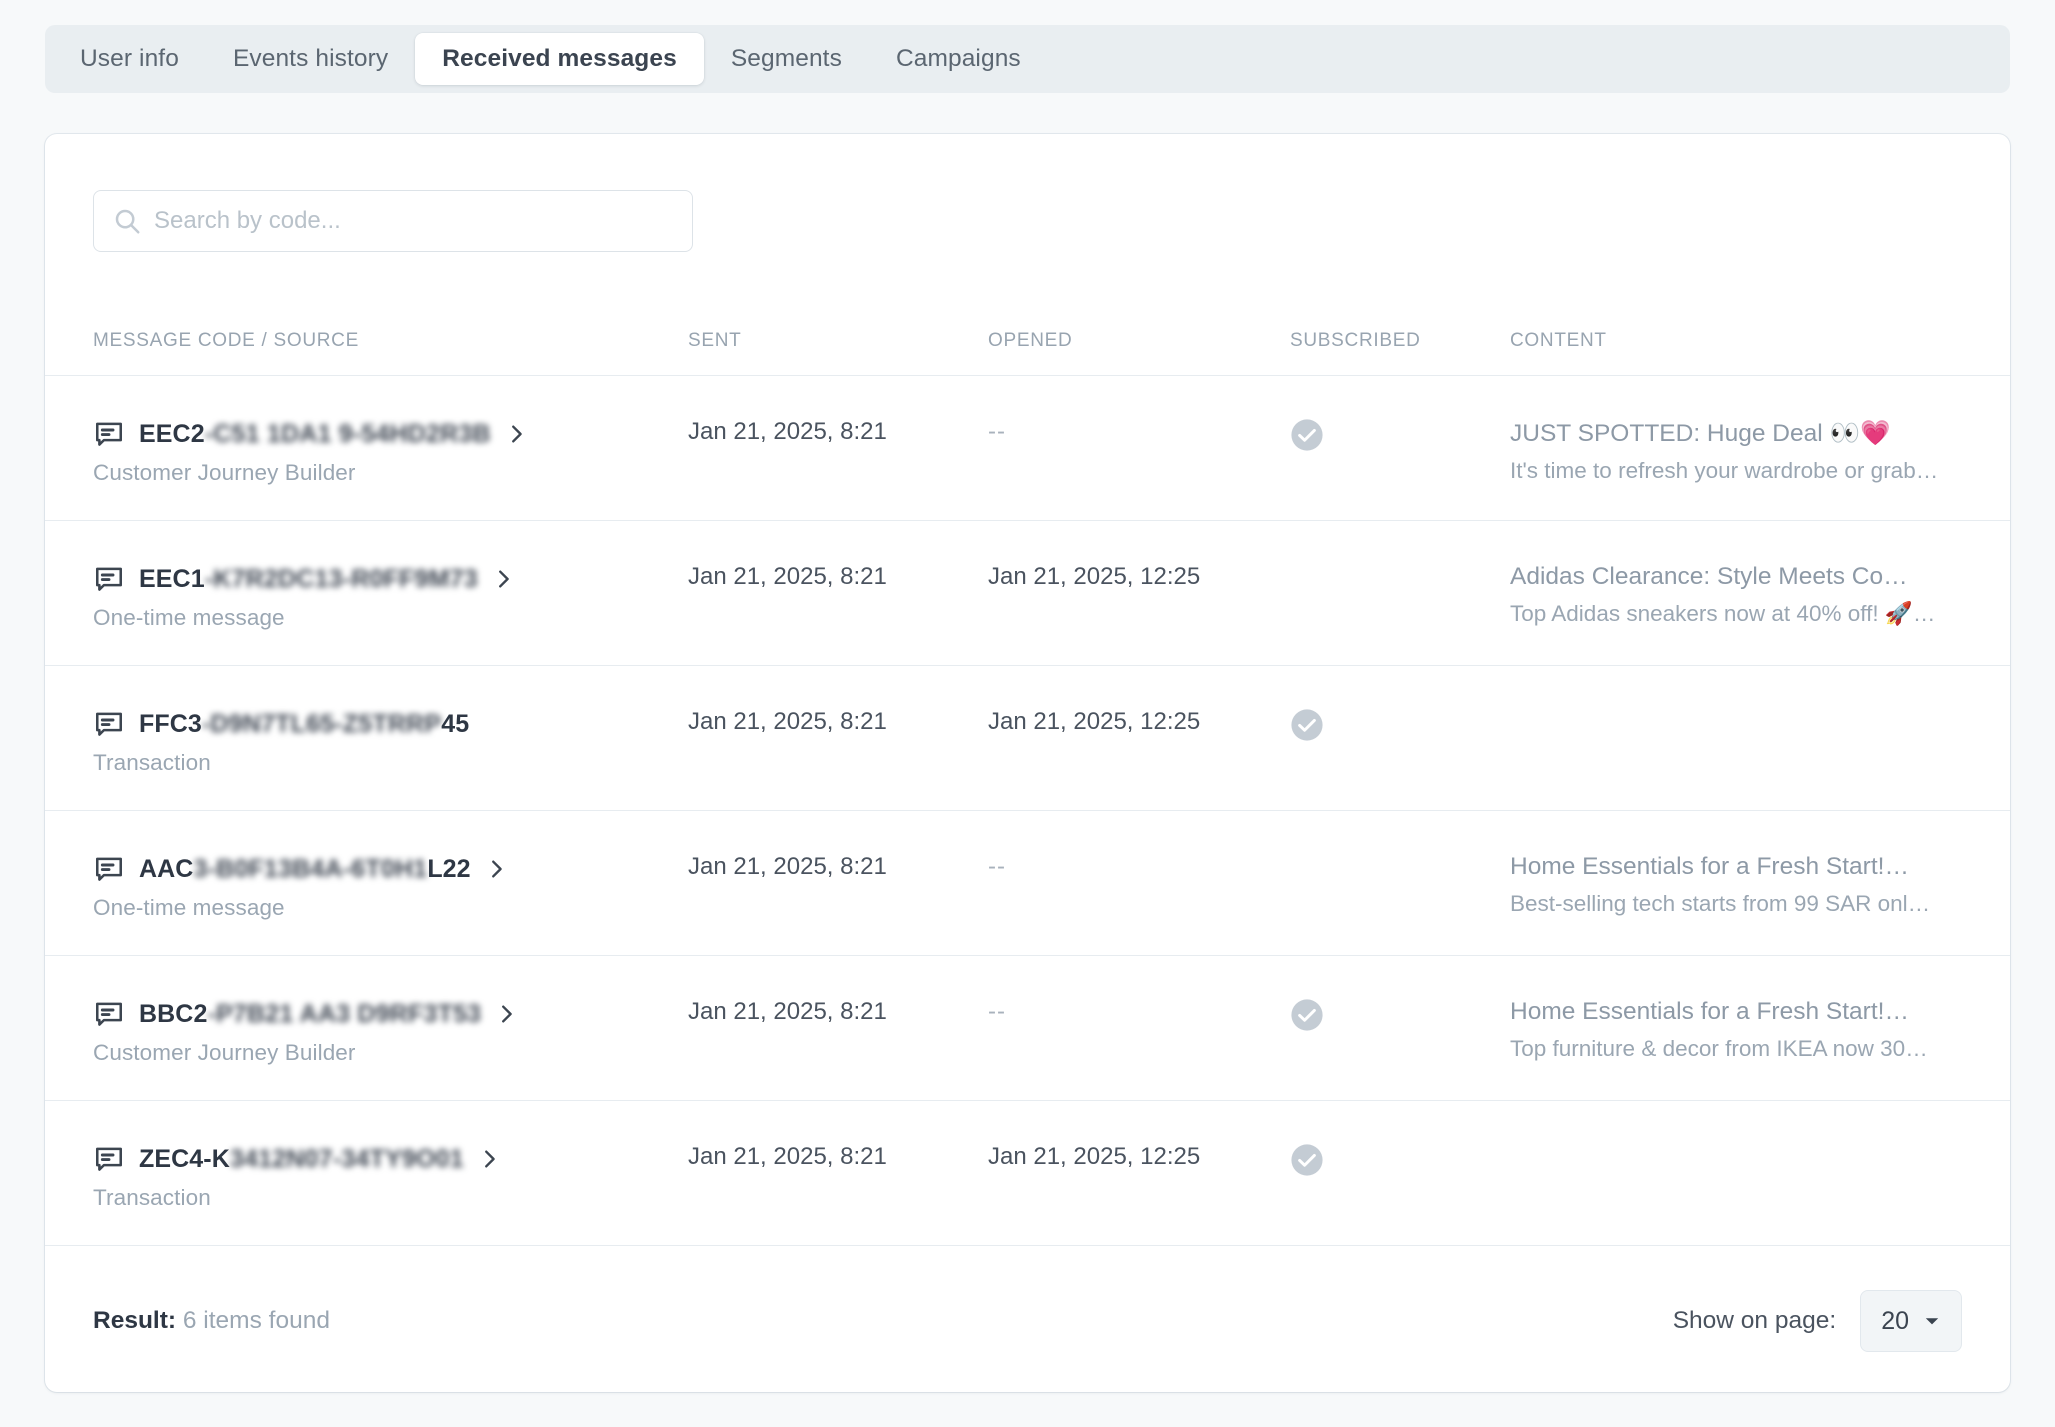 This screenshot has height=1427, width=2055. I want to click on message-code-line: BBC2 -P7B21 AA3 D9RF3T53, so click(390, 1014).